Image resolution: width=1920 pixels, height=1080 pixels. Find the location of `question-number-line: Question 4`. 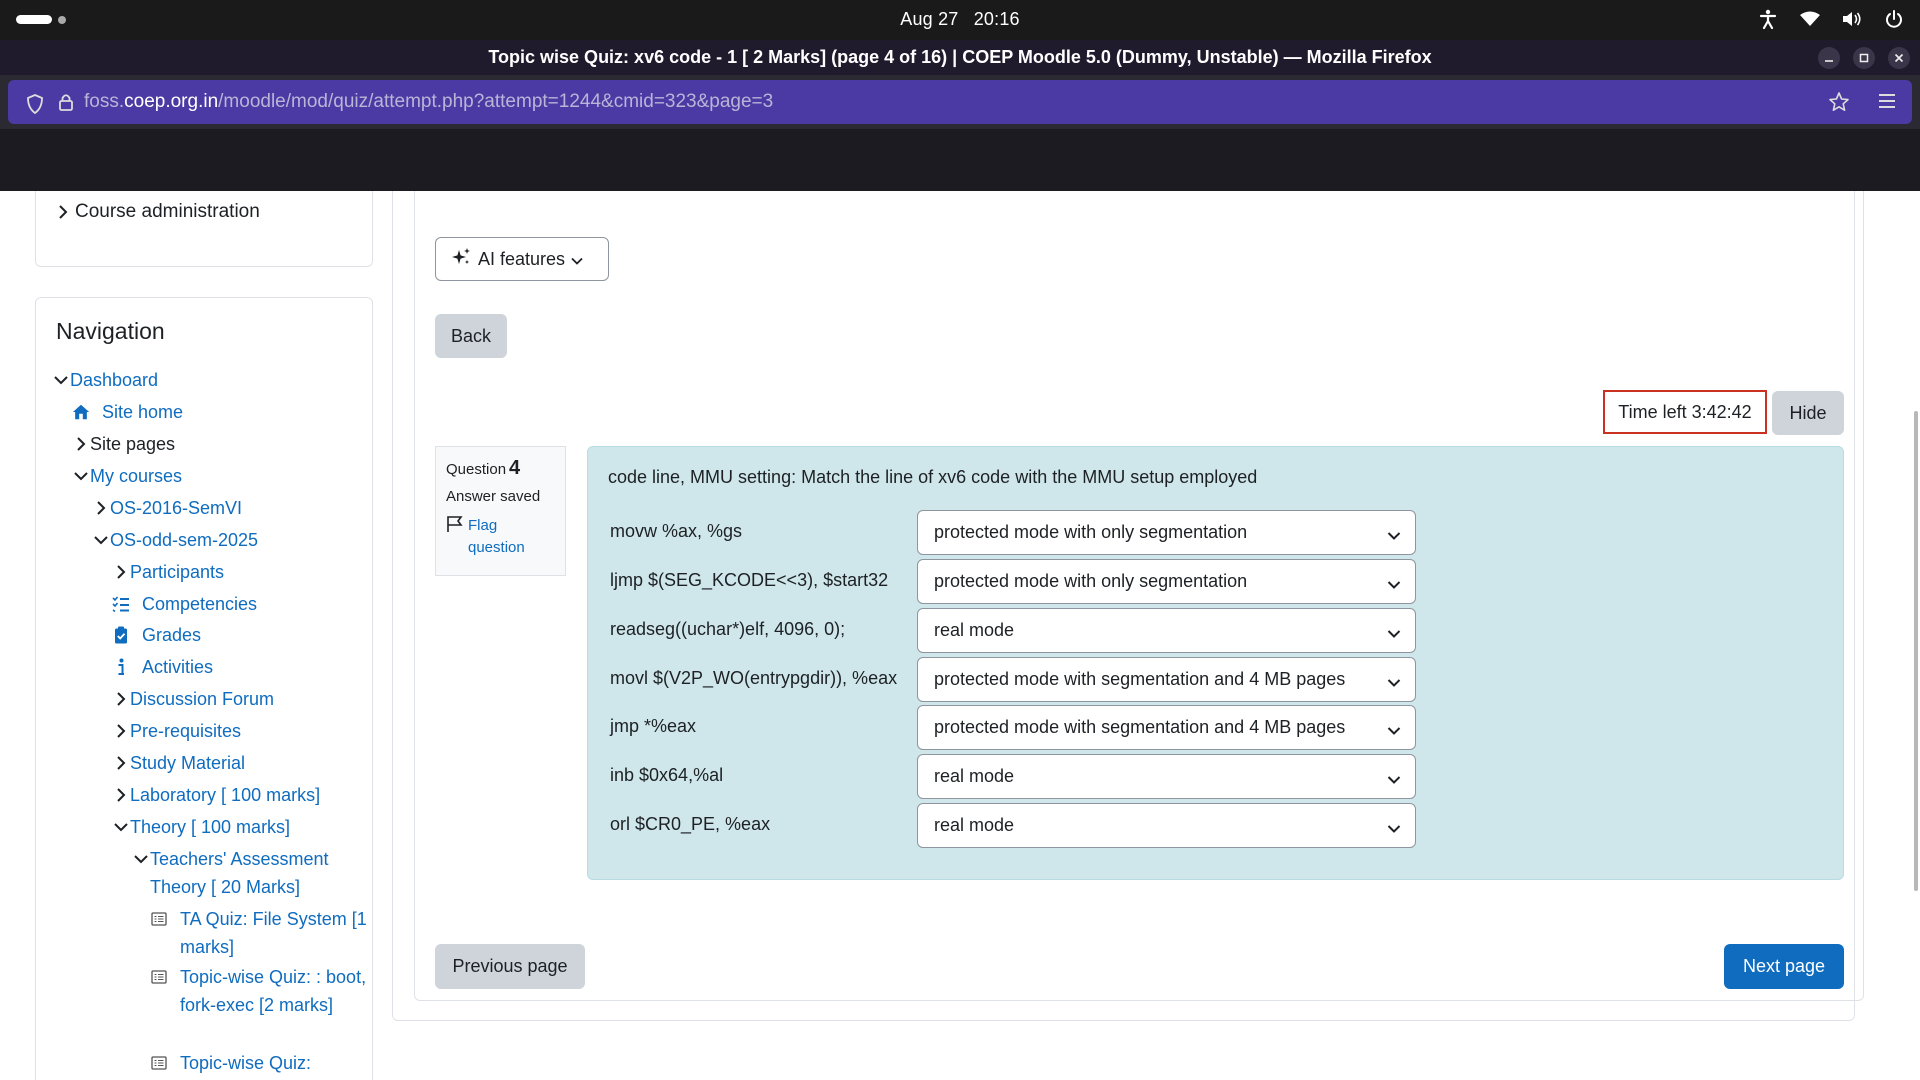

question-number-line: Question 4 is located at coordinates (500, 468).